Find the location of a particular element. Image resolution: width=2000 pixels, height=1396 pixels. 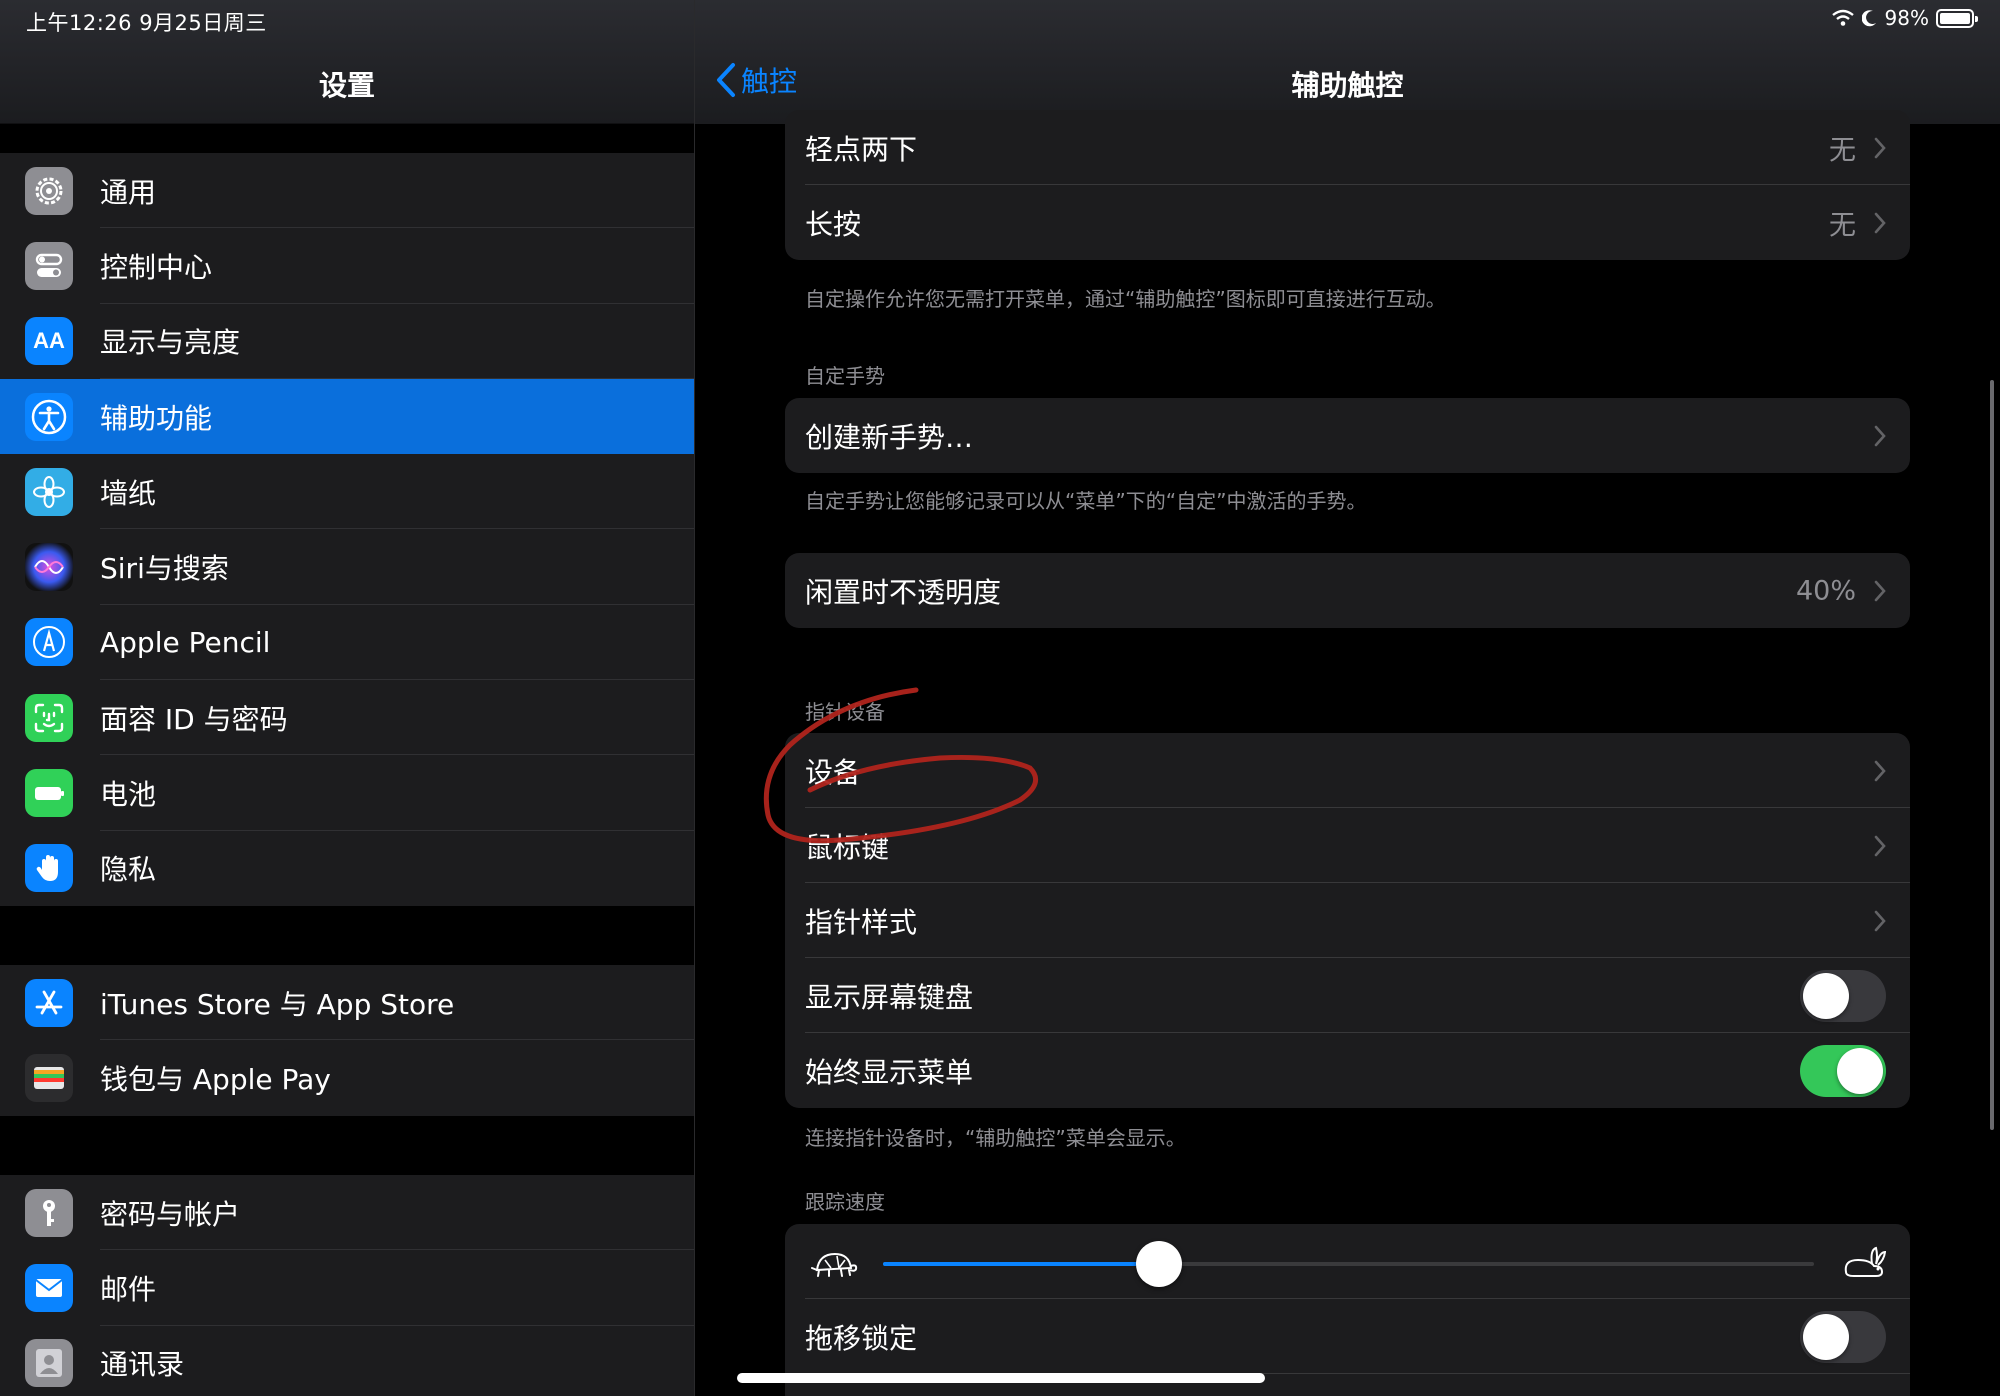

battery-status-icon is located at coordinates (1957, 18).